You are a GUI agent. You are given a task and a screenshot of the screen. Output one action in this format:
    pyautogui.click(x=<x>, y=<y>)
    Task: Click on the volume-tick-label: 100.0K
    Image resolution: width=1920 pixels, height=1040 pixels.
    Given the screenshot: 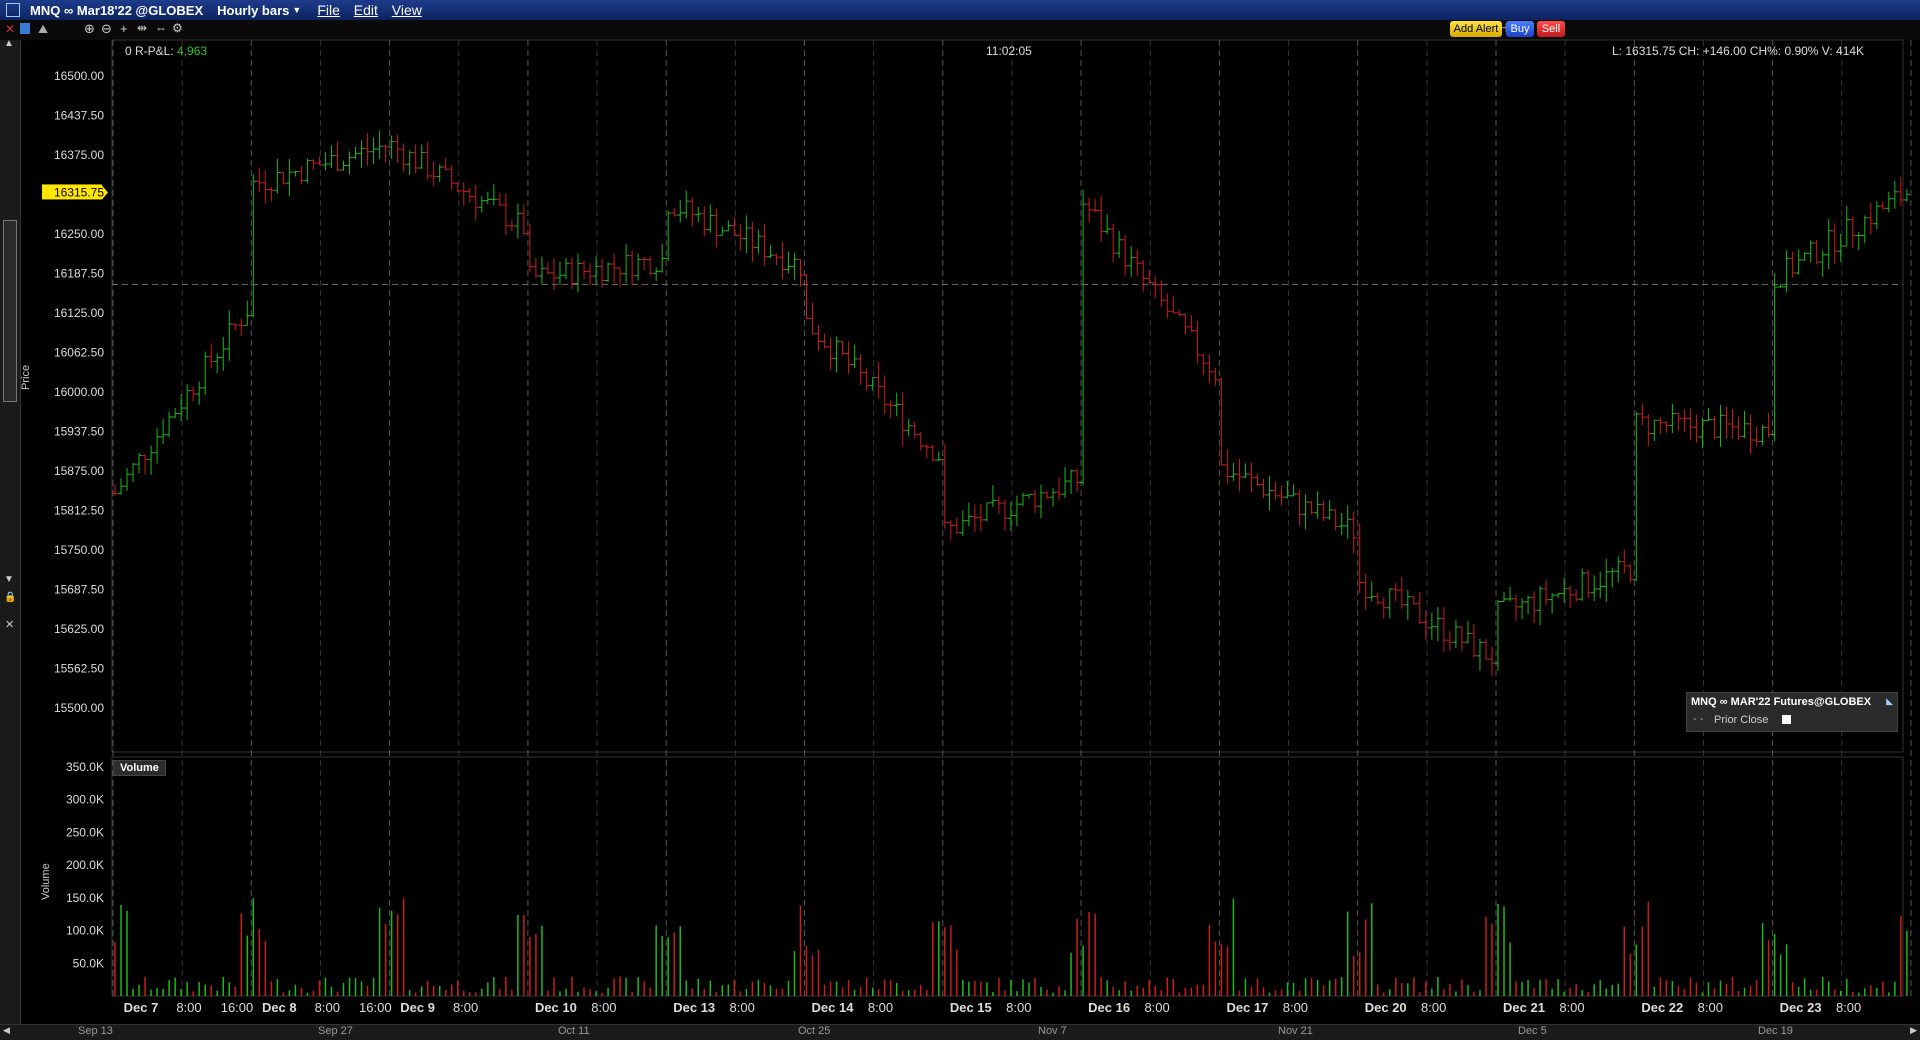 What is the action you would take?
    pyautogui.click(x=85, y=931)
    